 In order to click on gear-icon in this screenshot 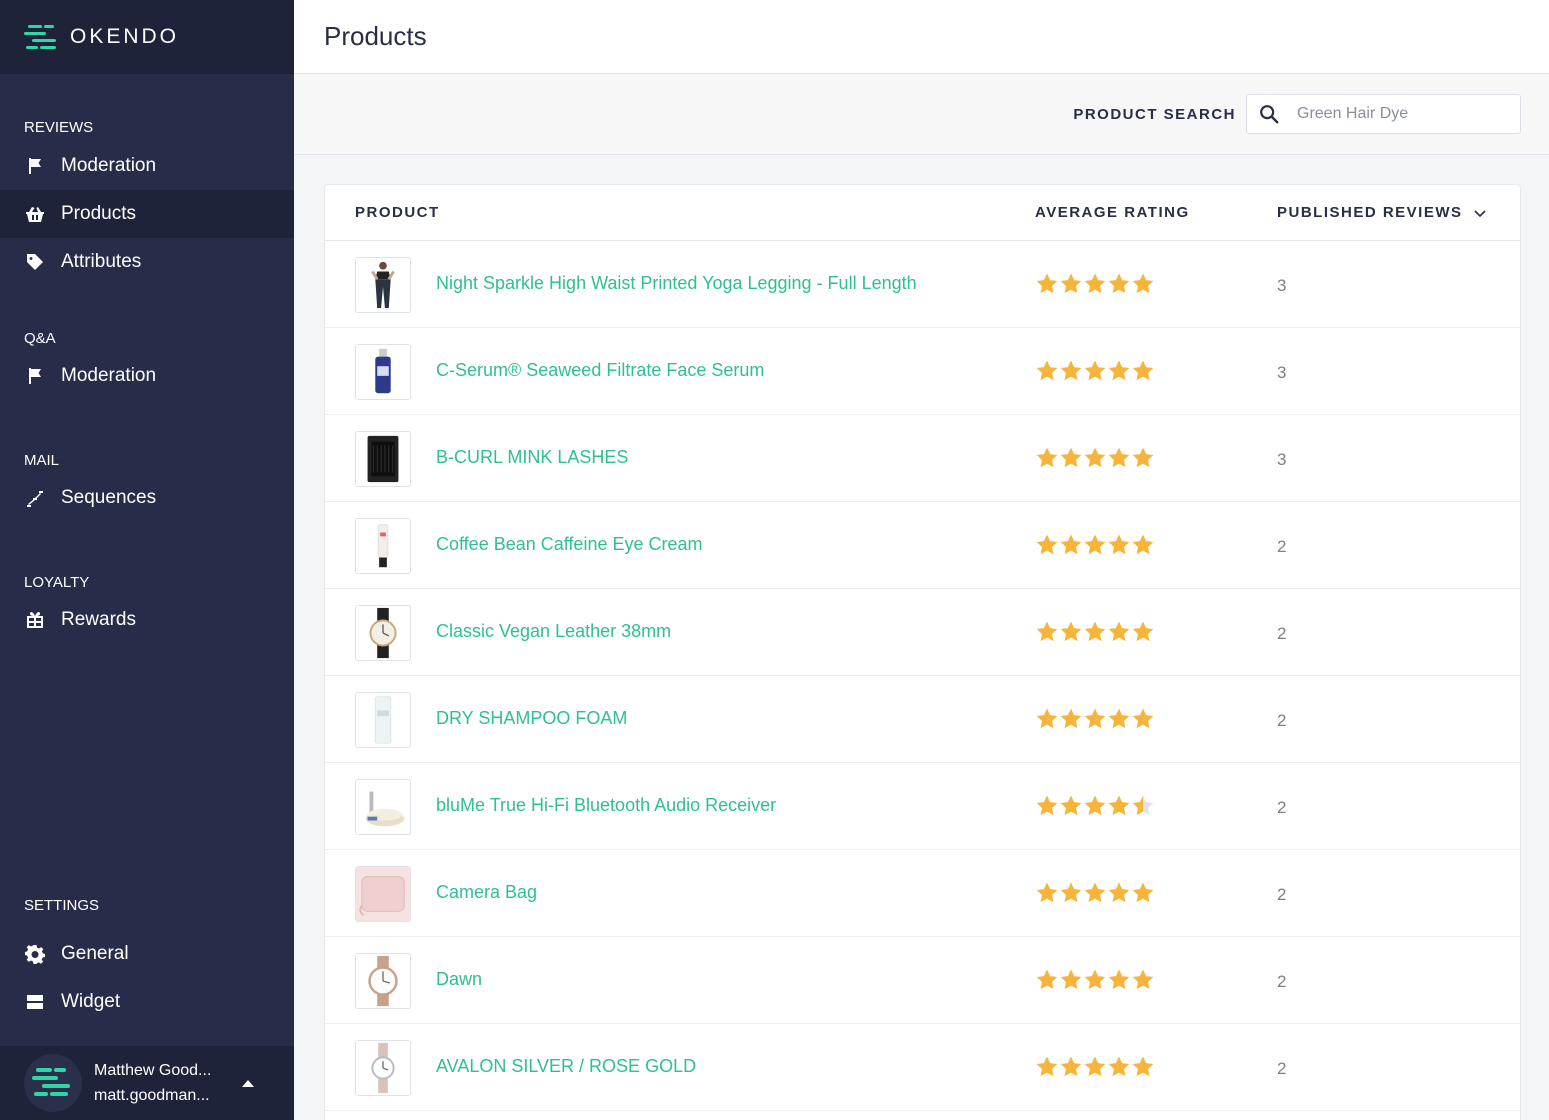, I will do `click(35, 954)`.